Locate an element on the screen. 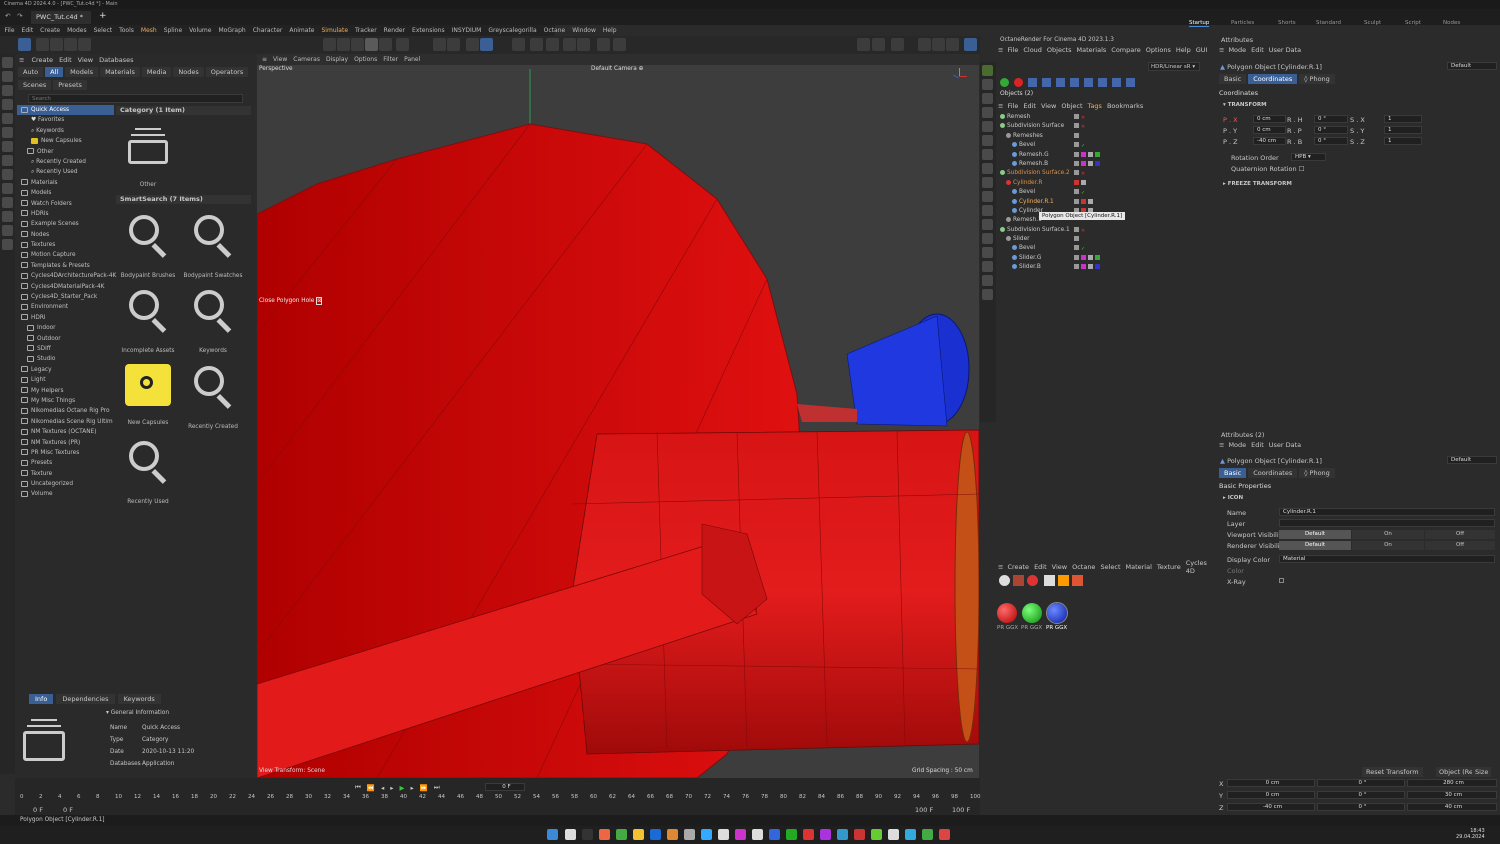  tree-item: Indoor is located at coordinates (65, 328).